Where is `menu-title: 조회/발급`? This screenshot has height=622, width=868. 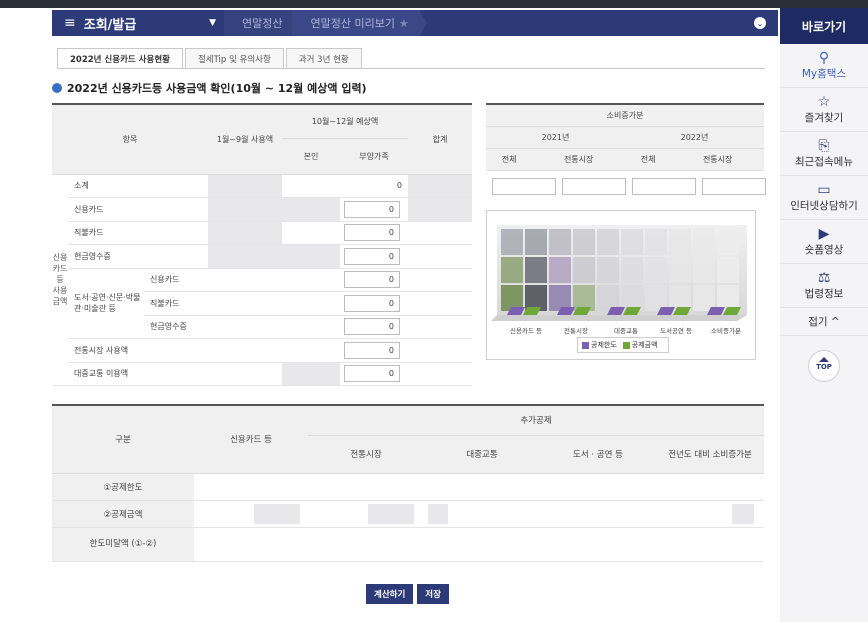 menu-title: 조회/발급 is located at coordinates (110, 25).